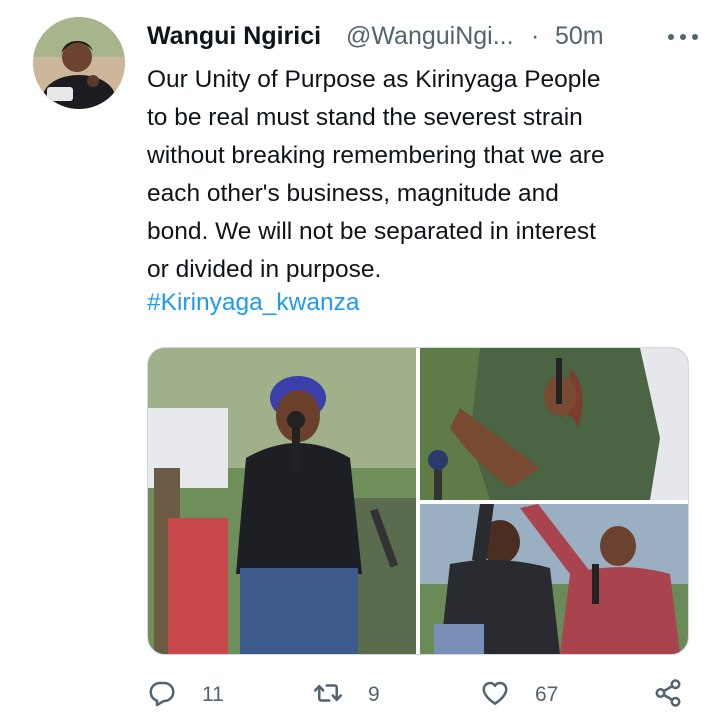 The height and width of the screenshot is (725, 720). What do you see at coordinates (328, 695) in the screenshot?
I see `retweet-icon` at bounding box center [328, 695].